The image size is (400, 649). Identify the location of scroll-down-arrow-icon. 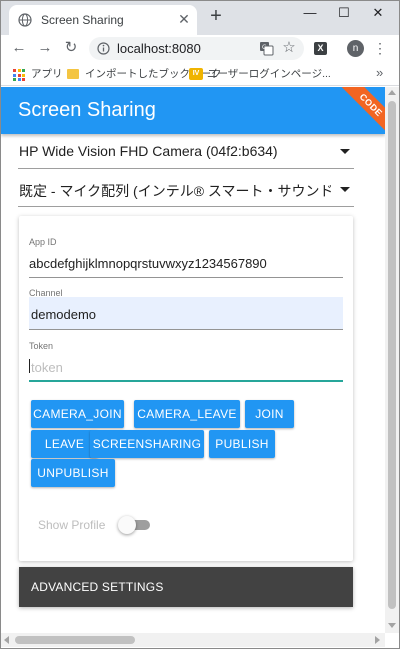
(392, 625).